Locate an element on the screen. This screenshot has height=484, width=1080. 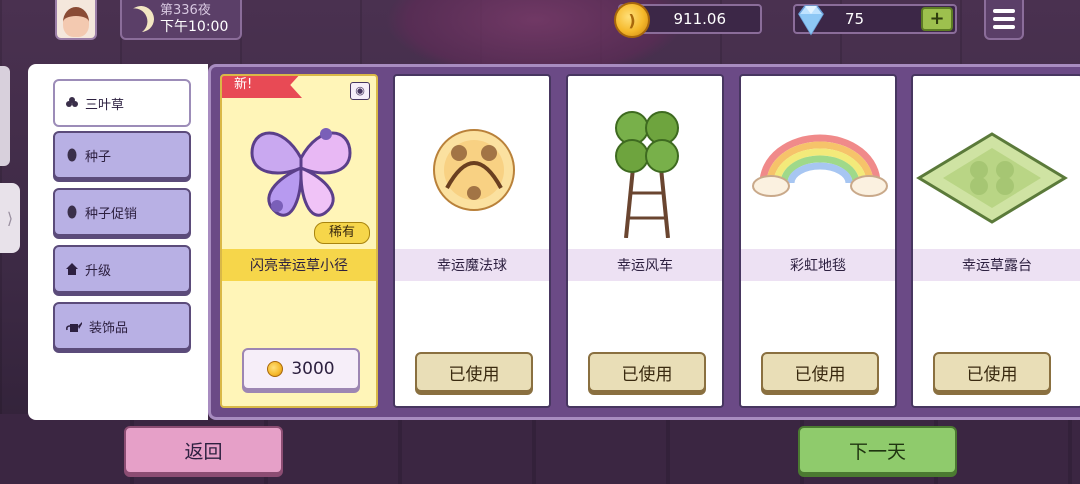
windmill-icon is located at coordinates (647, 174).